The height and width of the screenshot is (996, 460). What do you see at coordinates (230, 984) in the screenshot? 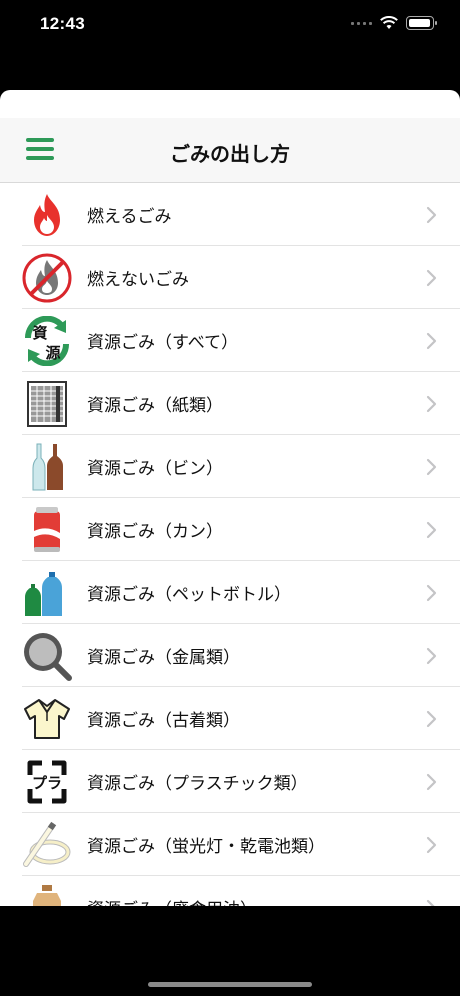
I see `home-indicator` at bounding box center [230, 984].